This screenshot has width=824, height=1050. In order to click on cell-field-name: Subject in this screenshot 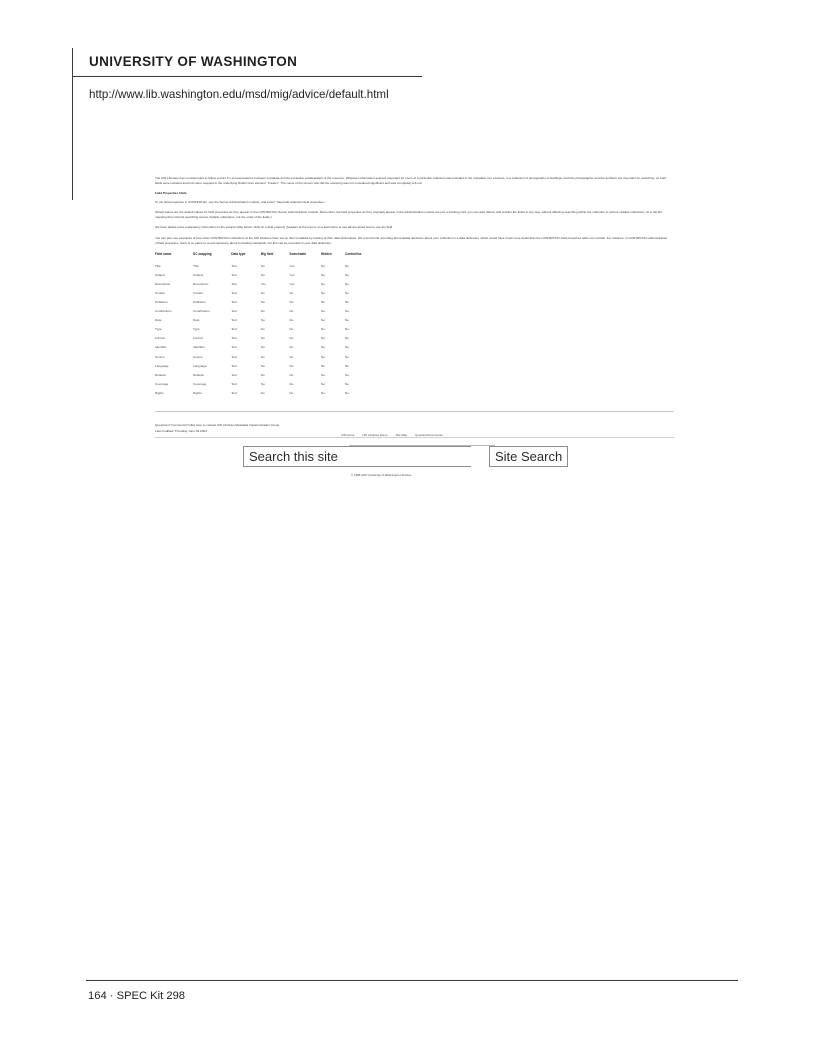, I will do `click(174, 274)`.